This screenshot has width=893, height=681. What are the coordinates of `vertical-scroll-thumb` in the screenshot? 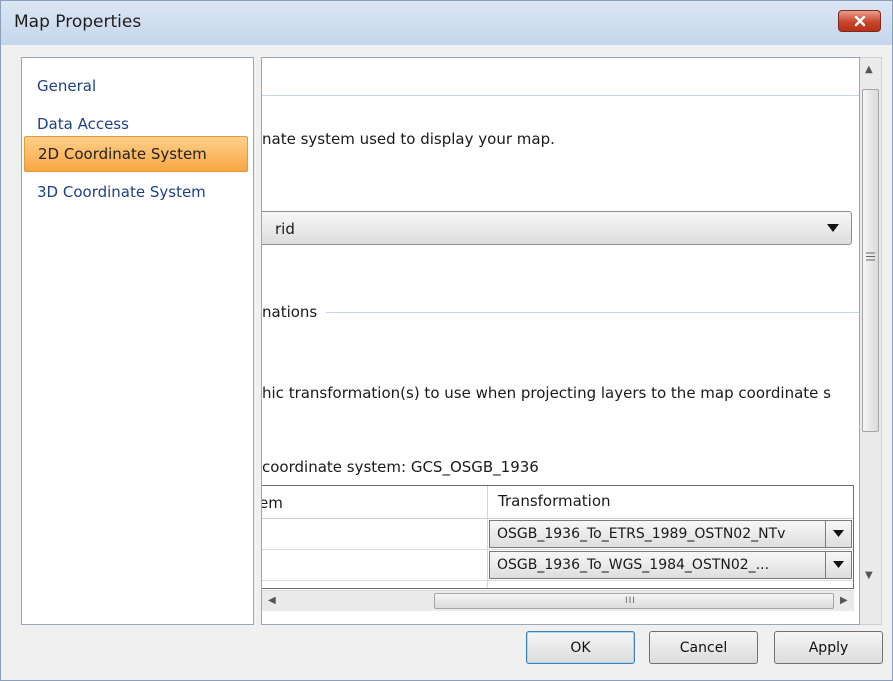 It's located at (870, 260).